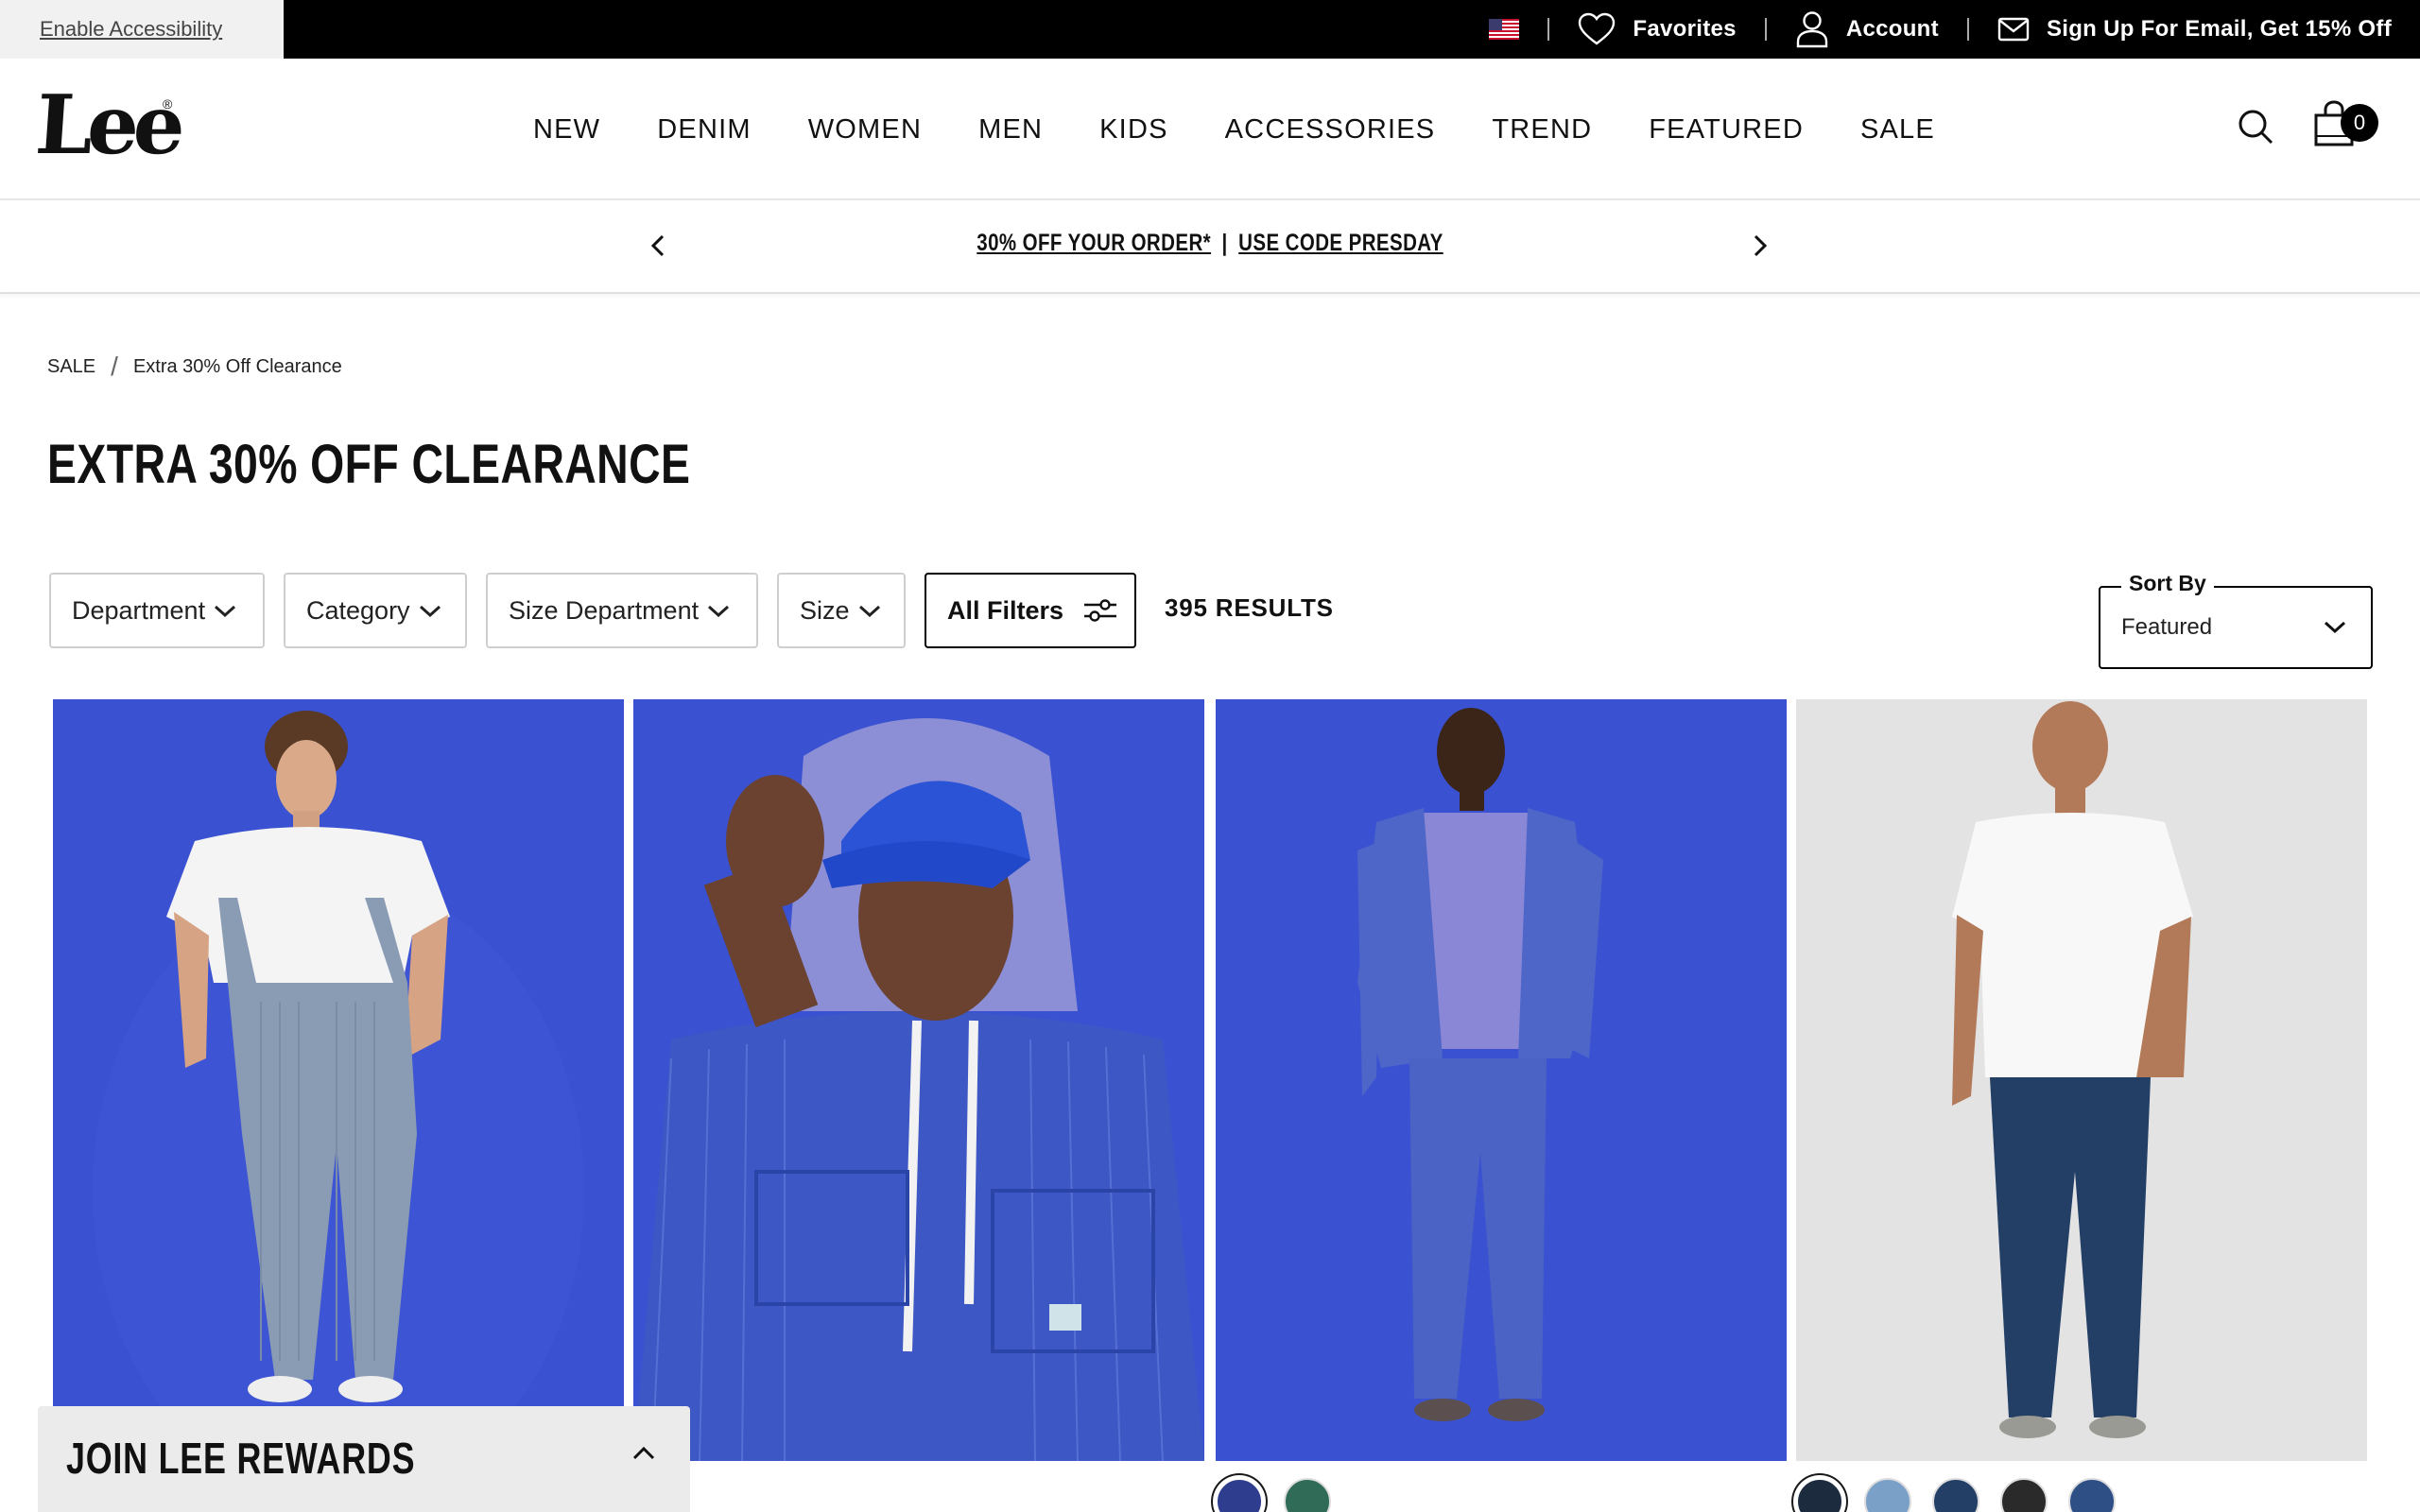 This screenshot has width=2420, height=1512. Describe the element at coordinates (1597, 28) in the screenshot. I see `heart-icon` at that location.